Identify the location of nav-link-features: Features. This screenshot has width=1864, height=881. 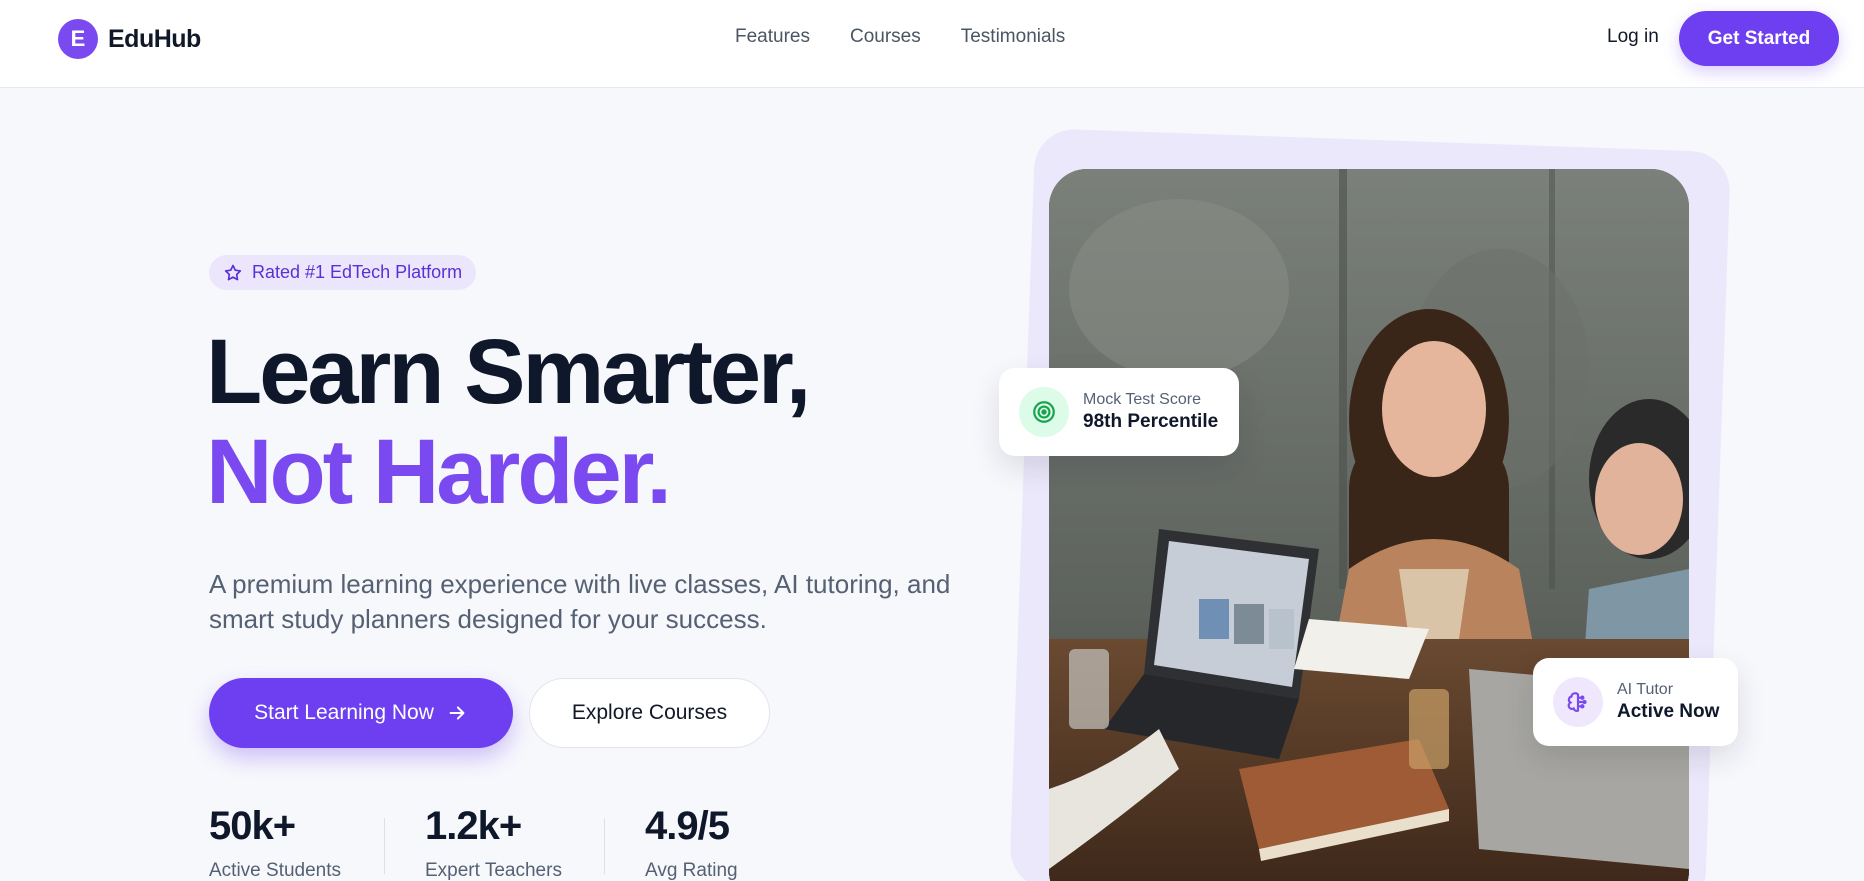
(772, 37).